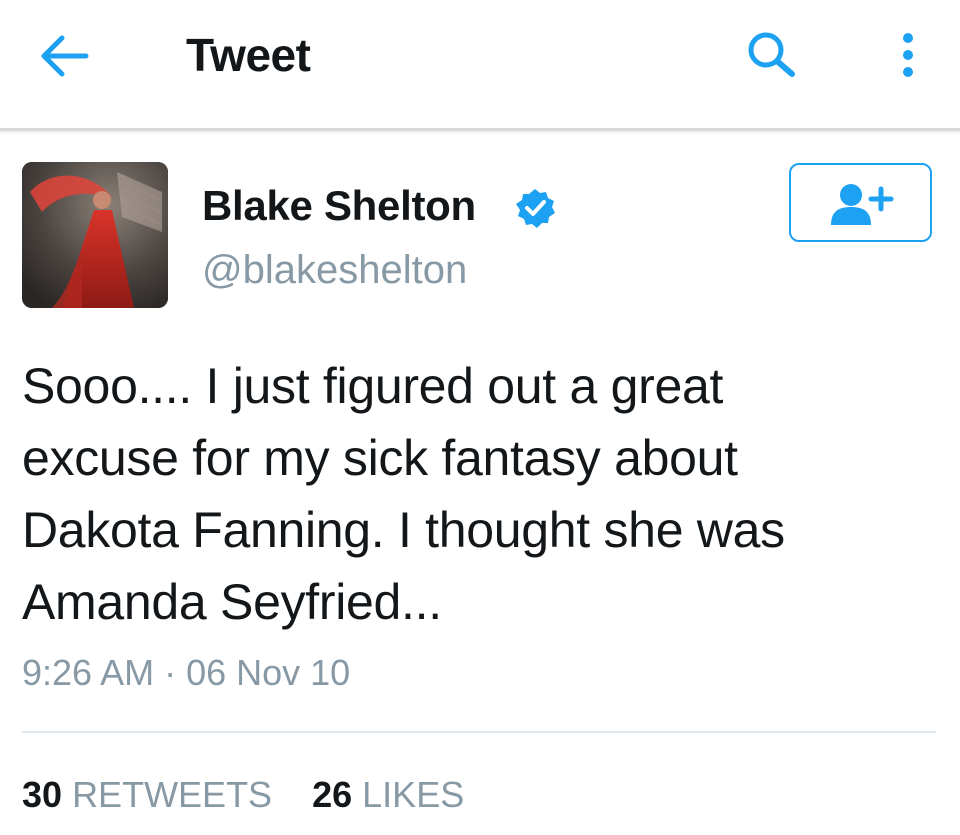  What do you see at coordinates (479, 732) in the screenshot?
I see `divider` at bounding box center [479, 732].